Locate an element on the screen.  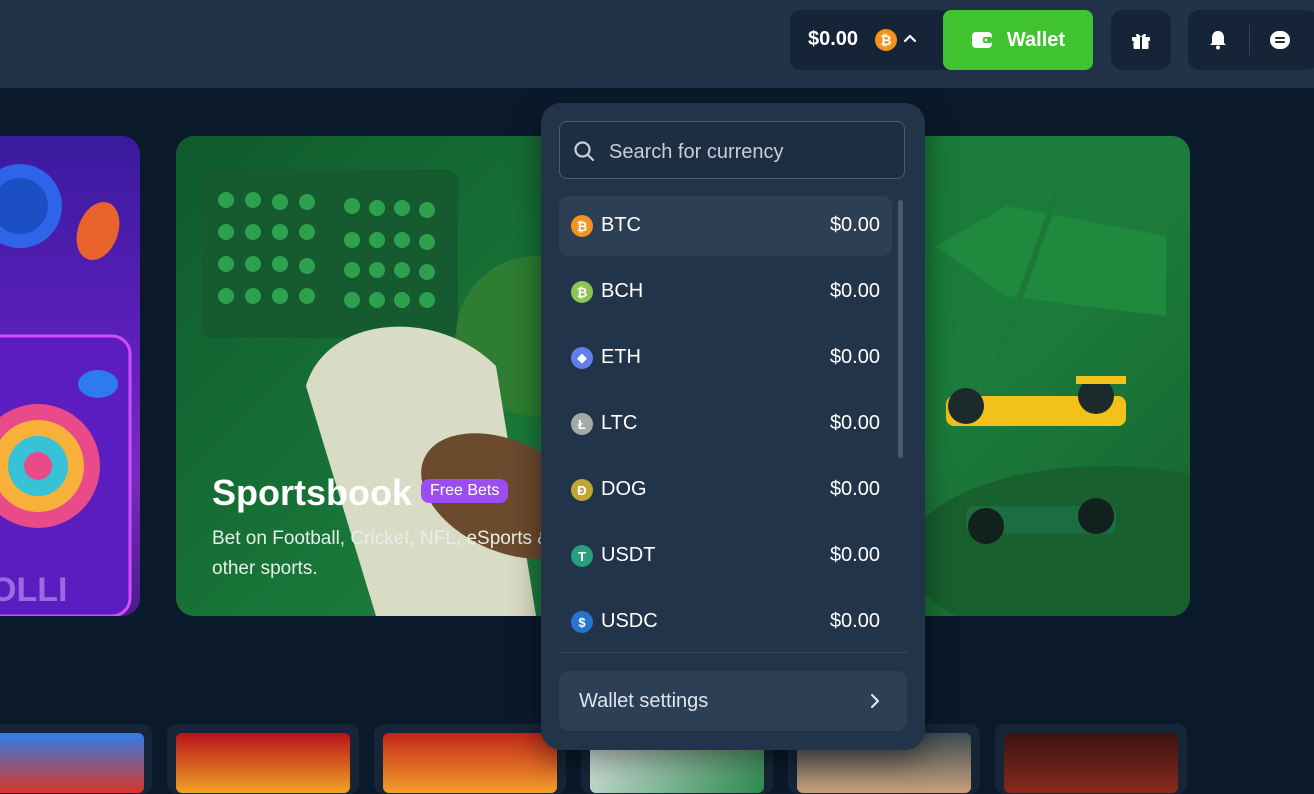
currency-row-btc: ₿ BTC $0.00 is located at coordinates (725, 226).